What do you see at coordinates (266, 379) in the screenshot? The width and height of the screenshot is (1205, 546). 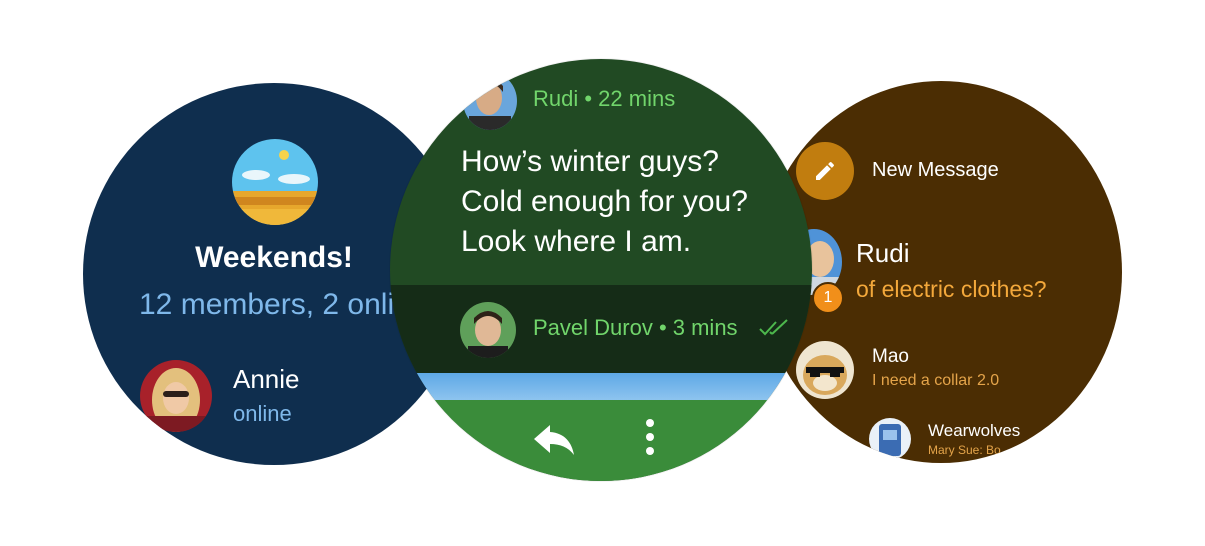 I see `member-name: Annie` at bounding box center [266, 379].